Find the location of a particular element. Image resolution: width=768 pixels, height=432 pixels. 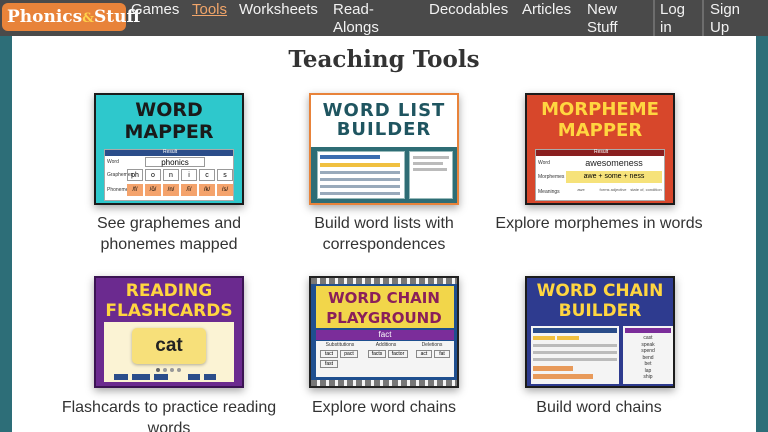

word-chain-builder-preview is located at coordinates (575, 355).